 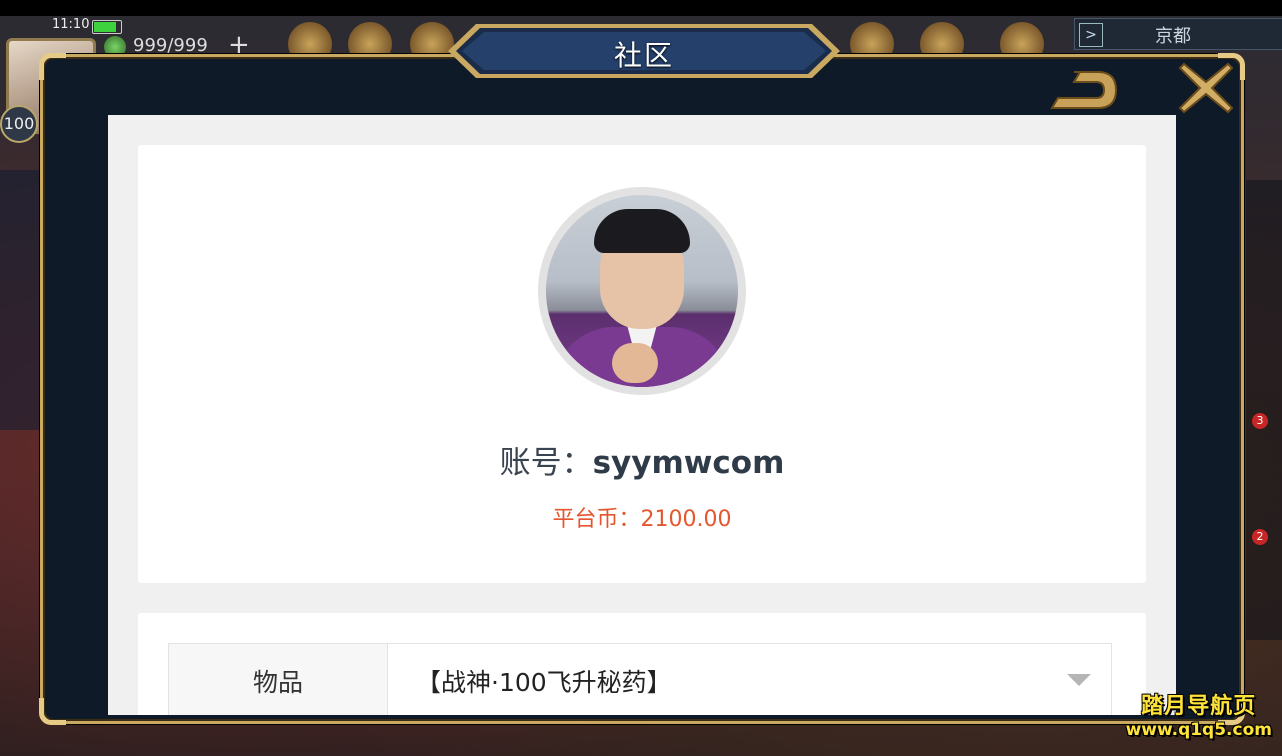 I want to click on back-arrow-icon, so click(x=1084, y=90).